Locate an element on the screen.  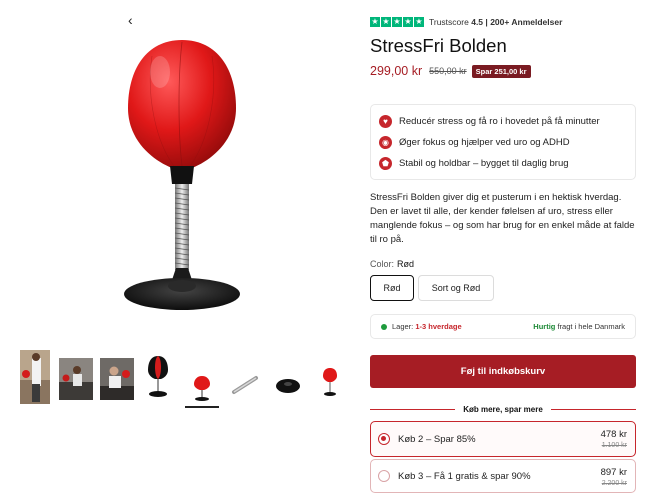
add-to-cart-button: Føj til indkøbskurv is located at coordinates (503, 371).